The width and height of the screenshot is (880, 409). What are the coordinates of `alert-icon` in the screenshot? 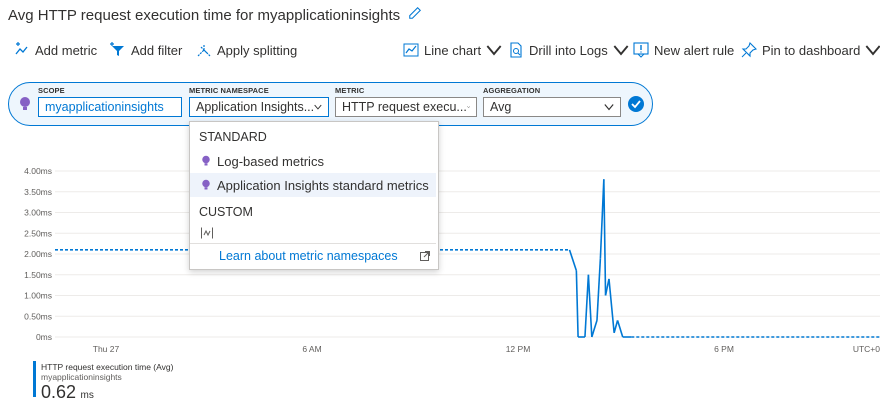 It's located at (641, 50).